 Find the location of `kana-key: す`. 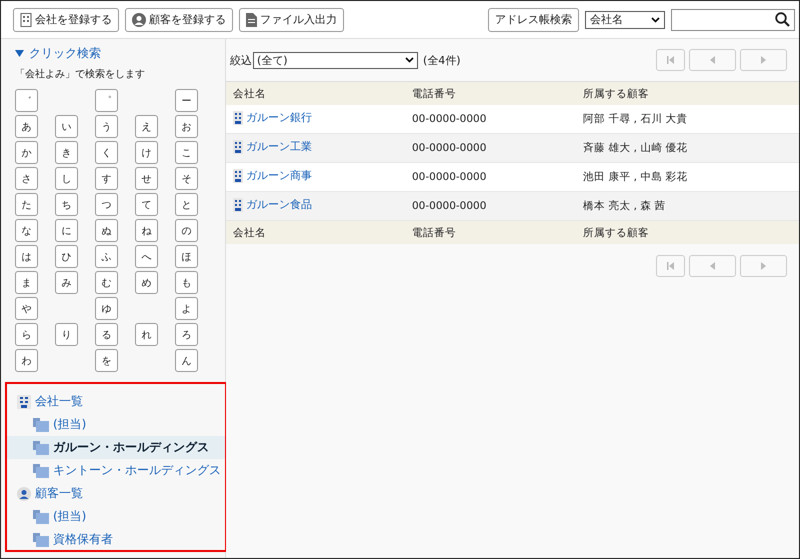

kana-key: す is located at coordinates (106, 178).